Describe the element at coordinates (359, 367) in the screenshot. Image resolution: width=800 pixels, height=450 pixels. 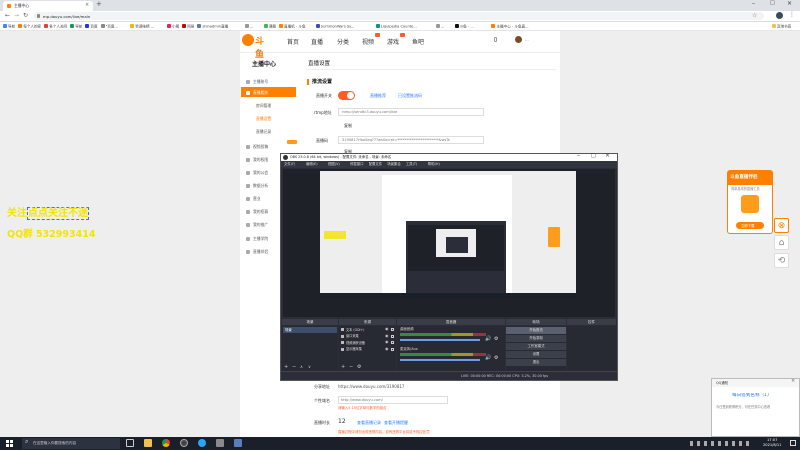
I see `source-settings-icon: ⚙` at that location.